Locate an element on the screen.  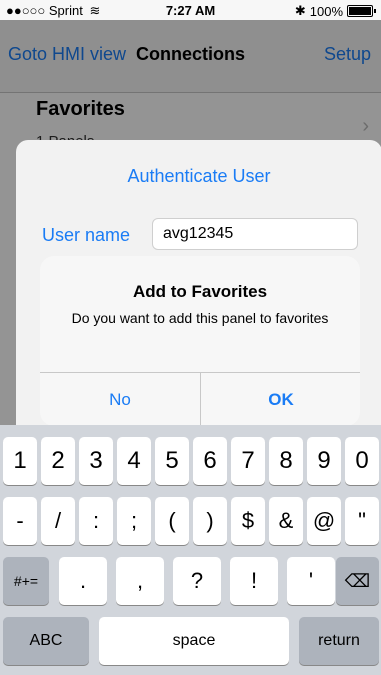
more-symbols-key: #+= is located at coordinates (26, 581).